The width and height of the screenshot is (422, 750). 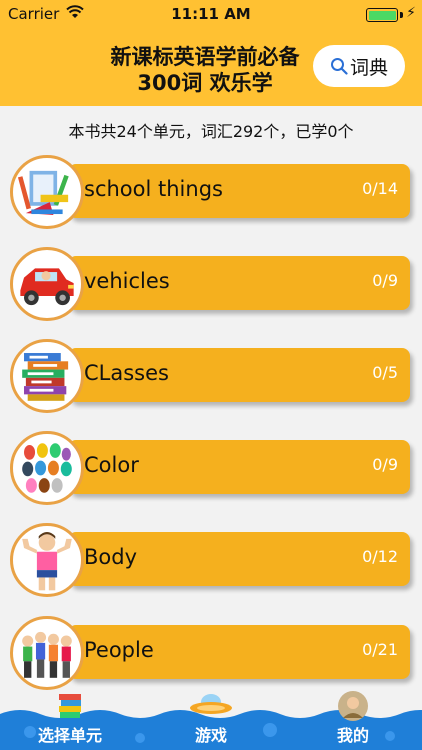 What do you see at coordinates (211, 704) in the screenshot?
I see `ufo-icon` at bounding box center [211, 704].